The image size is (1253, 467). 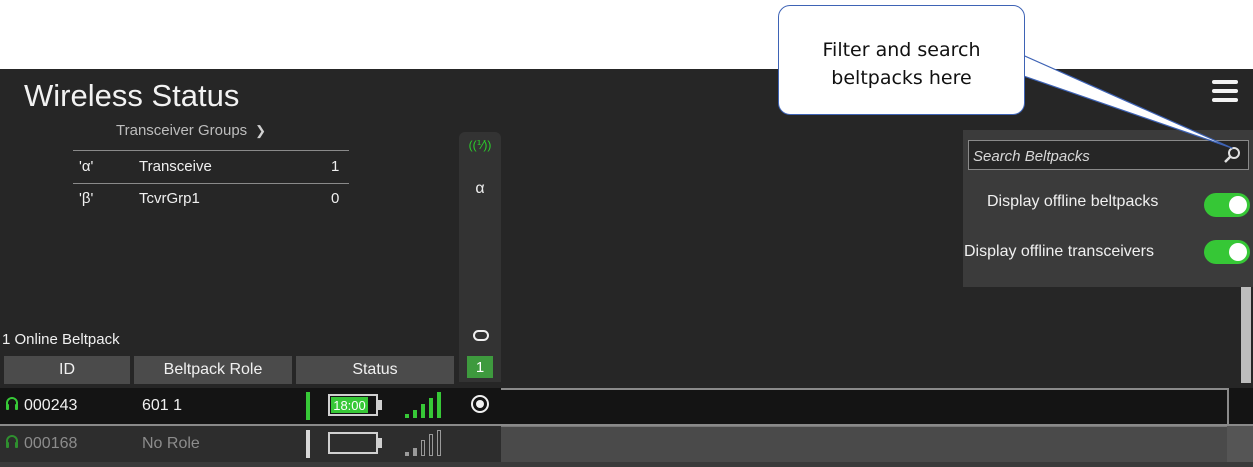 What do you see at coordinates (1232, 155) in the screenshot?
I see `search-icon` at bounding box center [1232, 155].